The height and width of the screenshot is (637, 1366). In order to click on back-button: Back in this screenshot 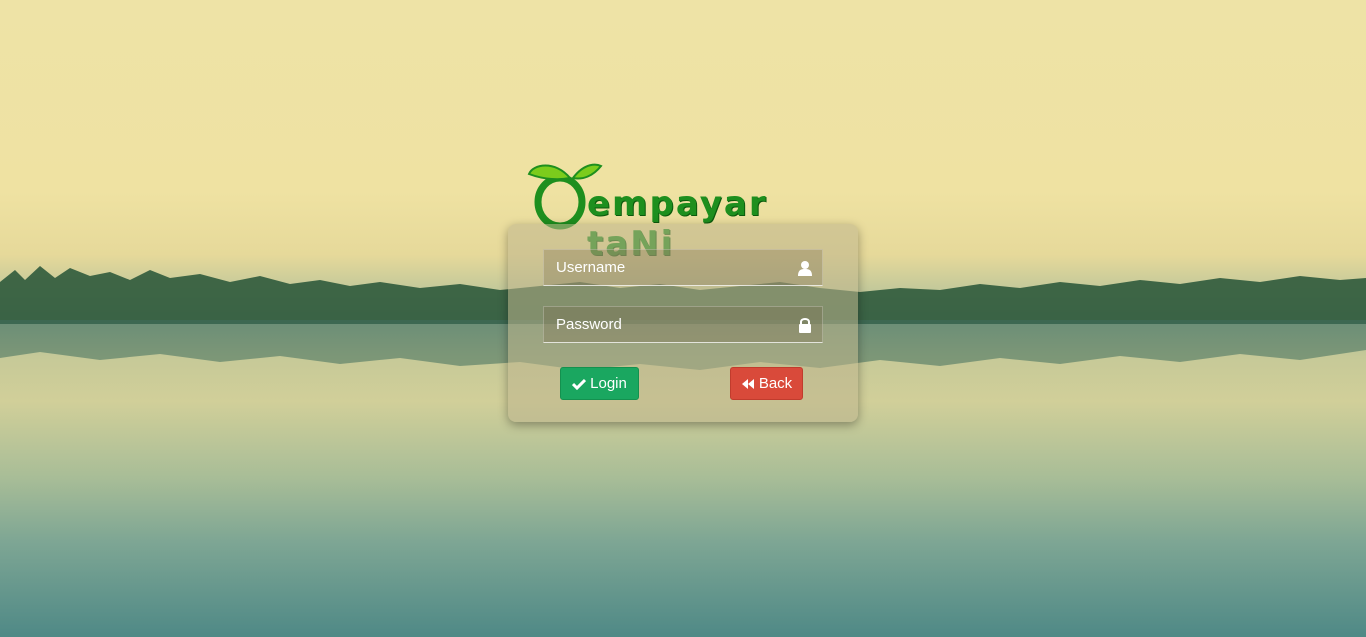, I will do `click(766, 383)`.